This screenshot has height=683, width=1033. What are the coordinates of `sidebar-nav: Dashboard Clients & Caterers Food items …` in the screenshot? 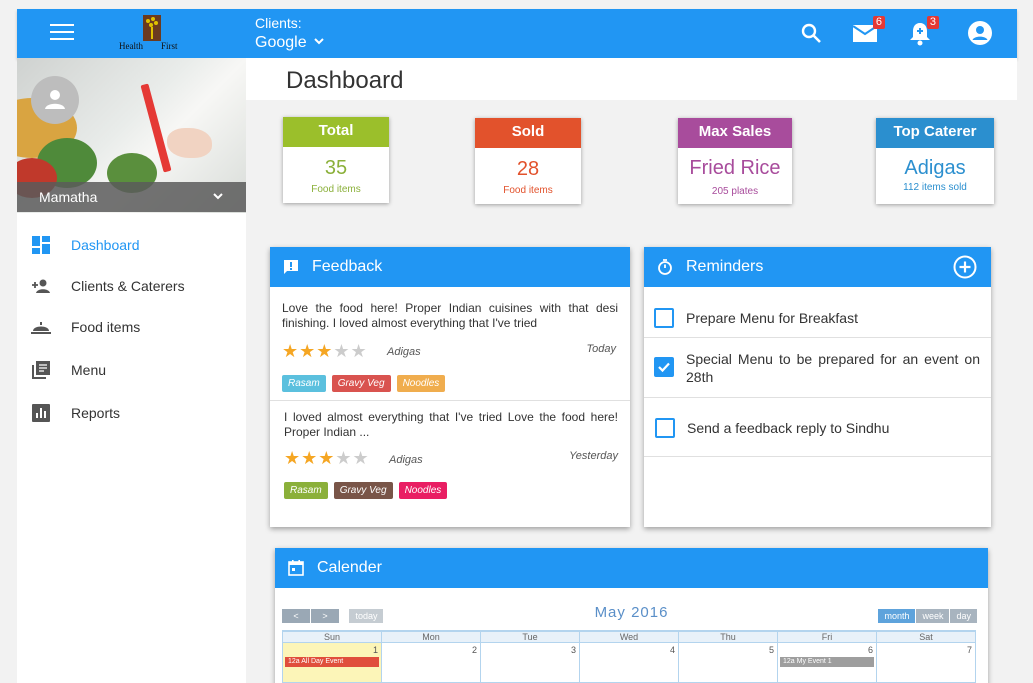 It's located at (131, 328).